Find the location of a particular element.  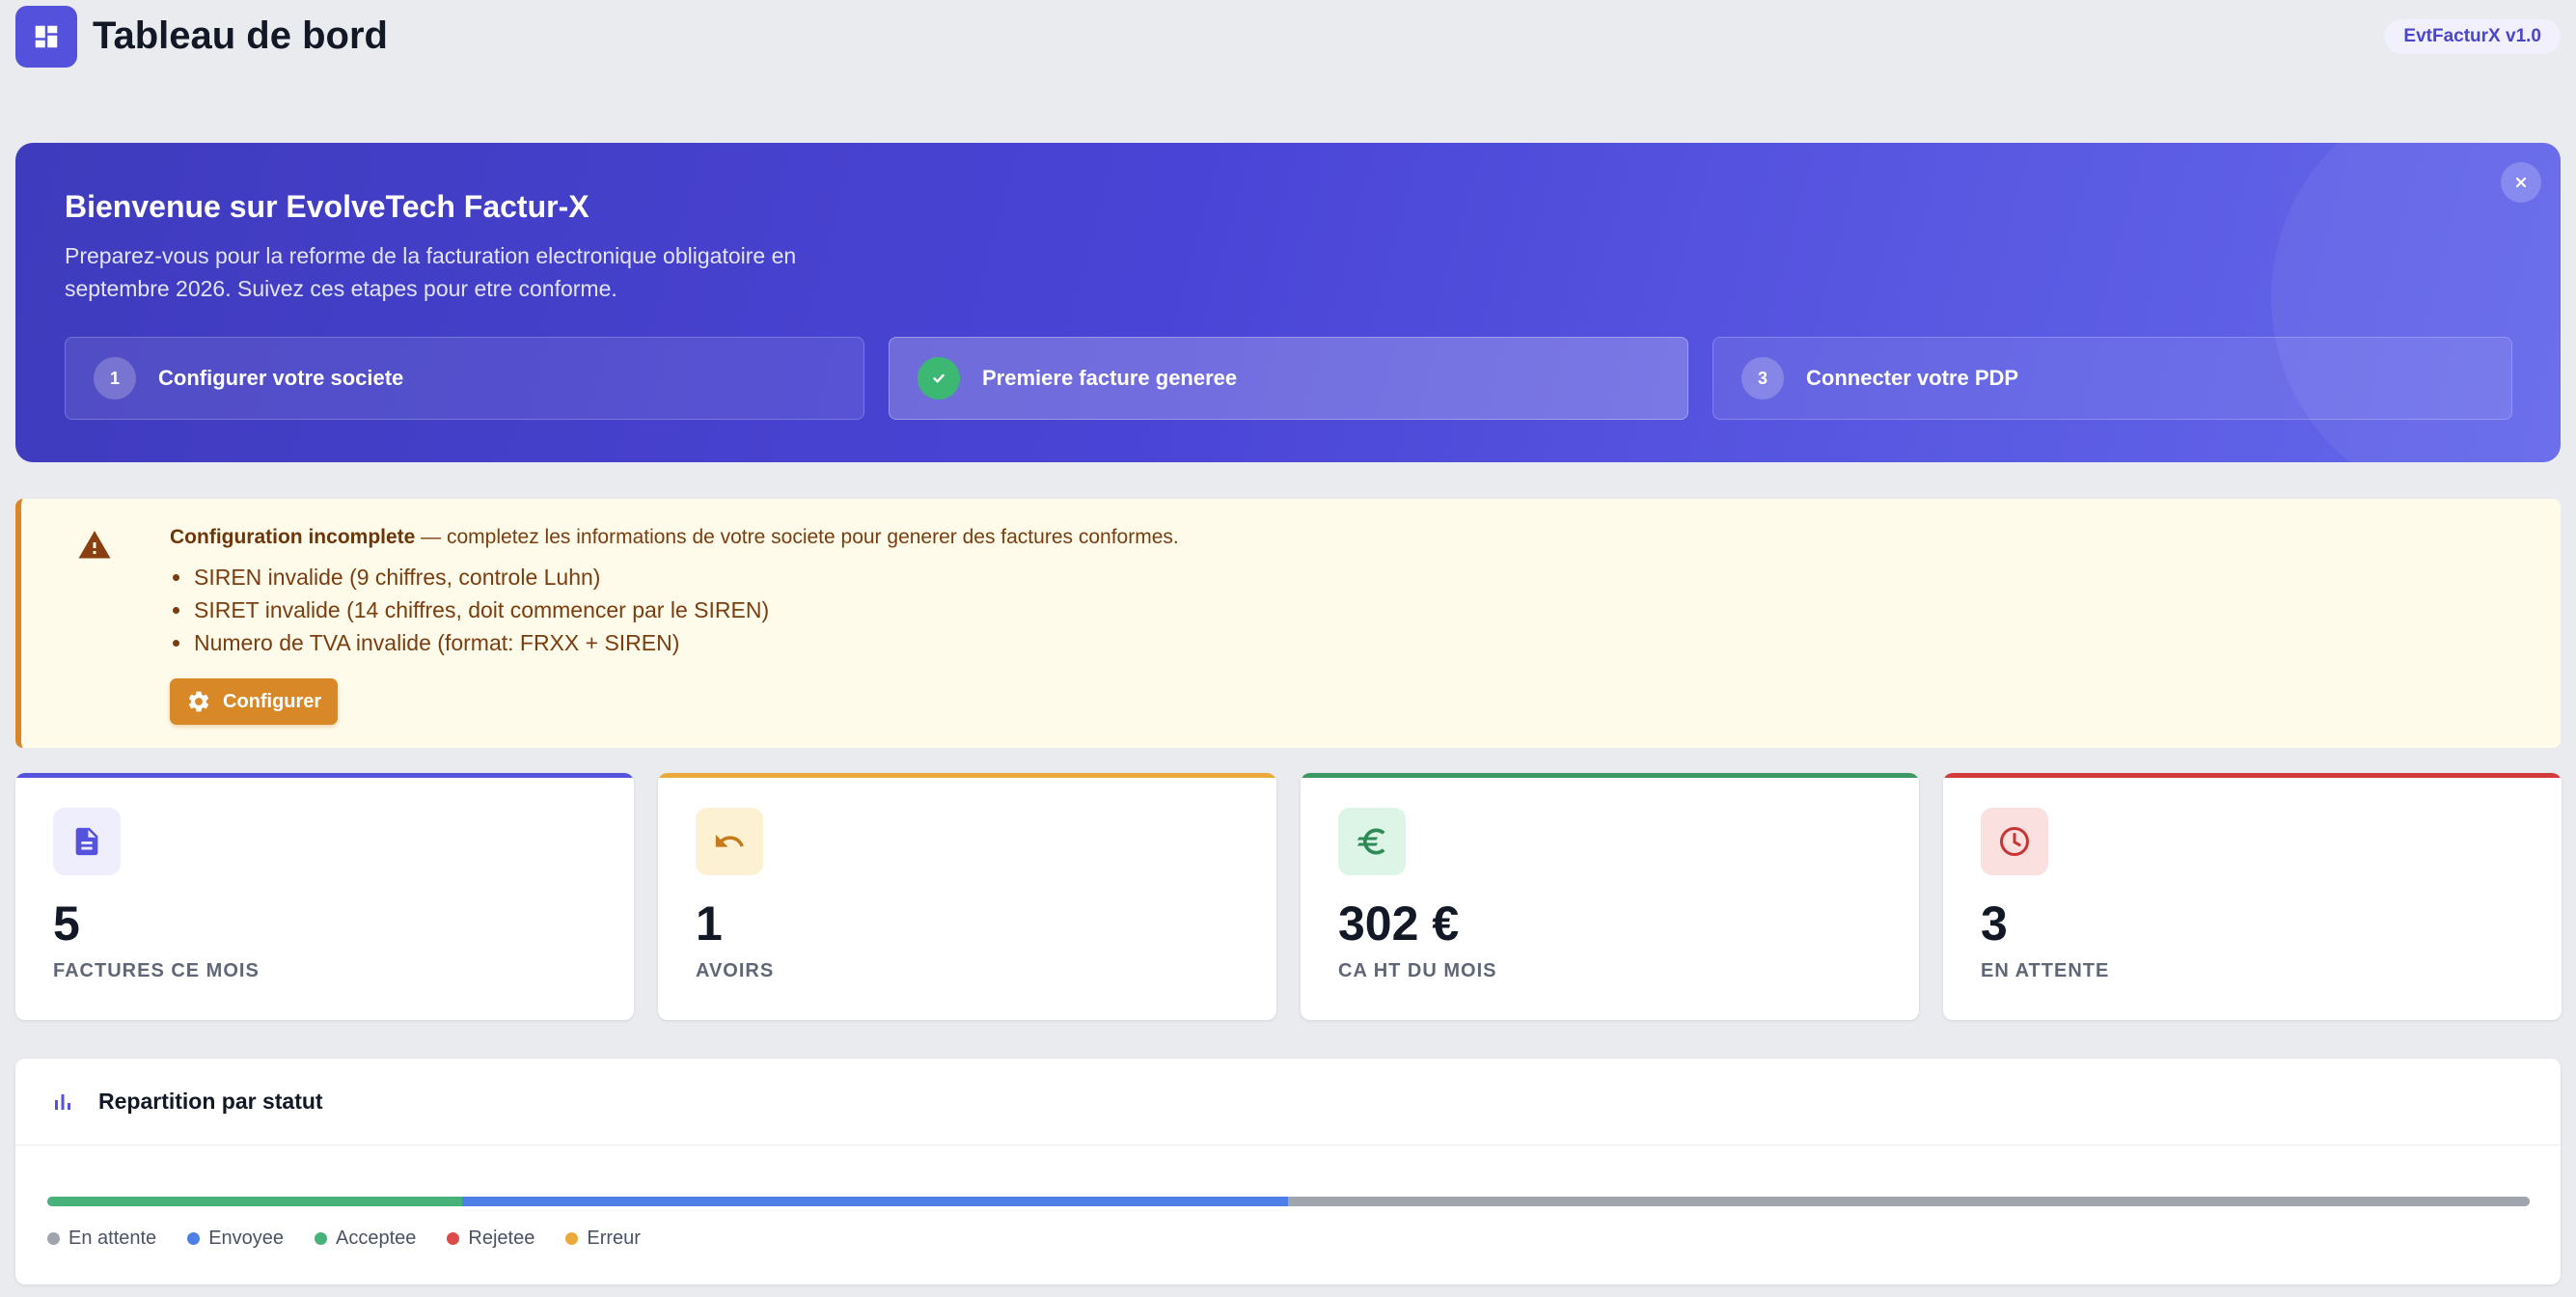

step-label: Connecter votre PDP is located at coordinates (1912, 378).